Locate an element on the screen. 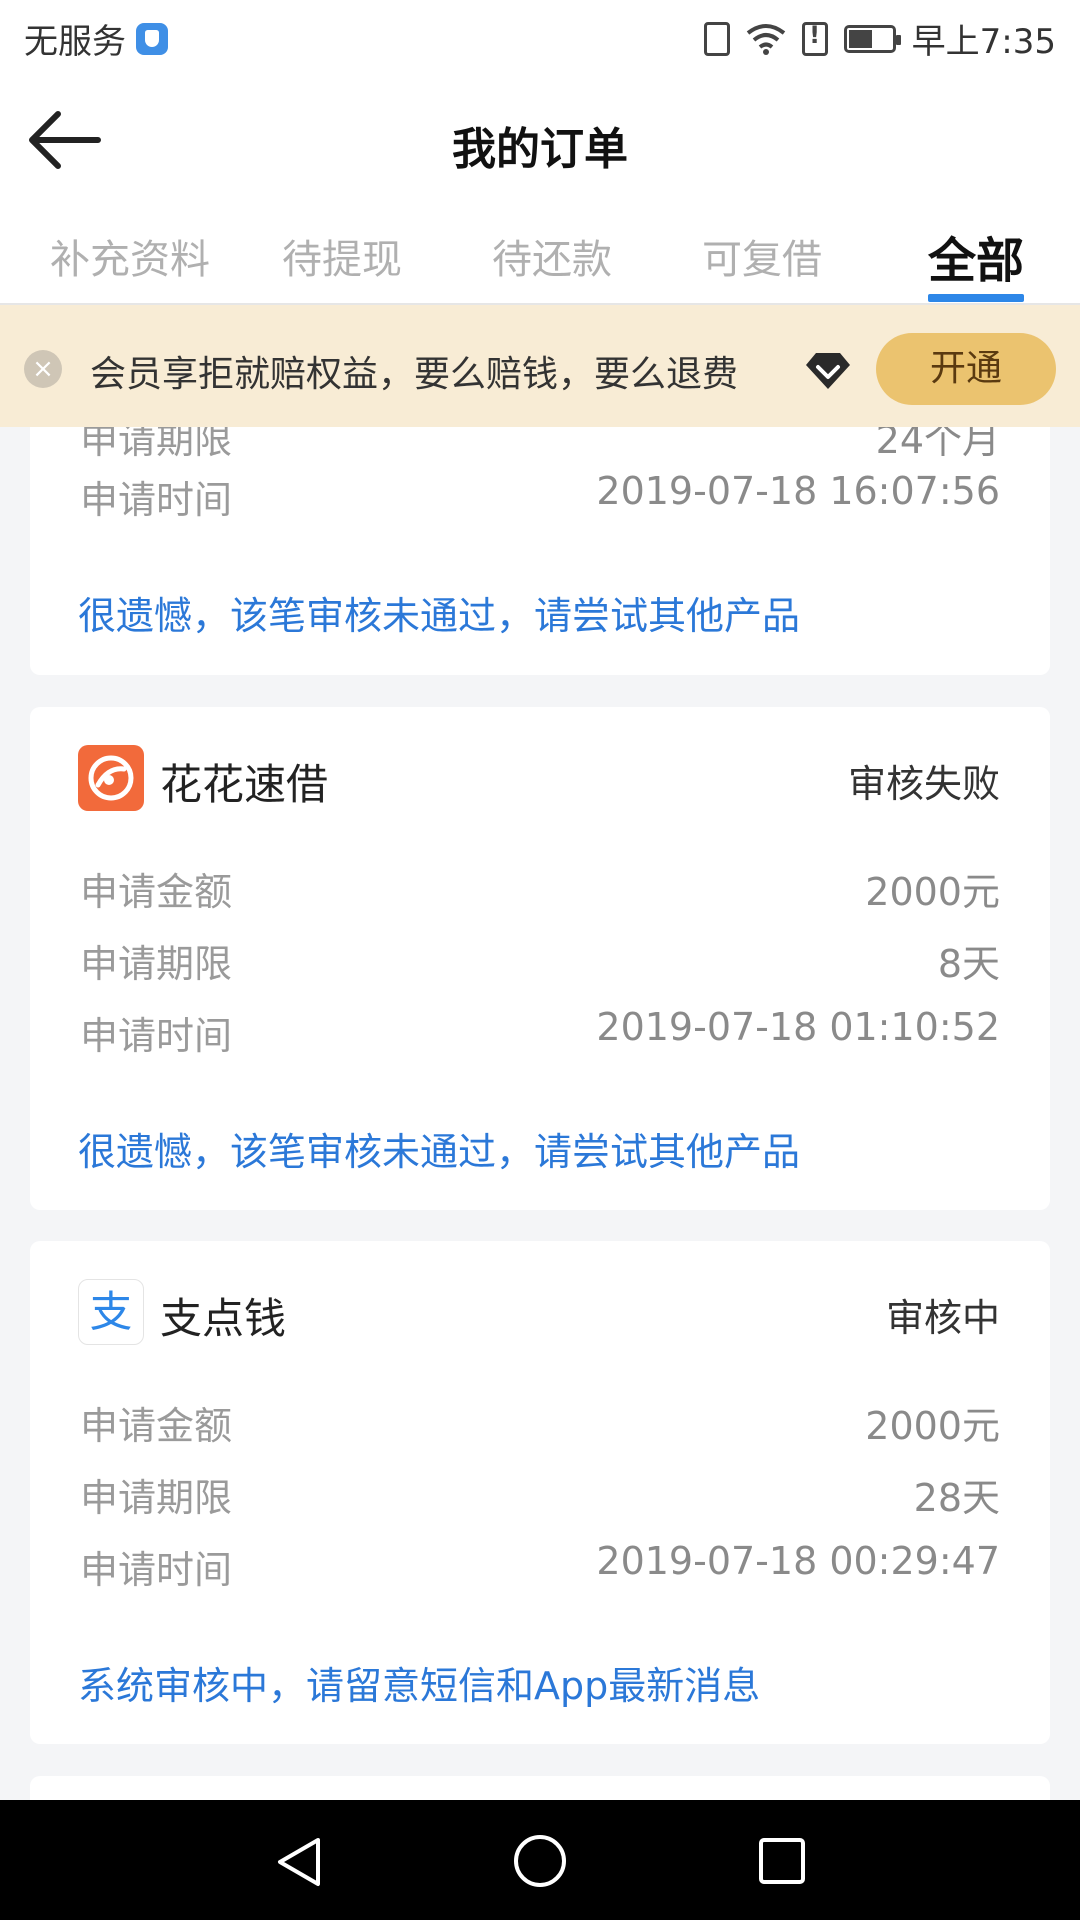 Image resolution: width=1080 pixels, height=1920 pixels. order-row: 申请时间 2019-07-18 16:07:56 is located at coordinates (540, 495).